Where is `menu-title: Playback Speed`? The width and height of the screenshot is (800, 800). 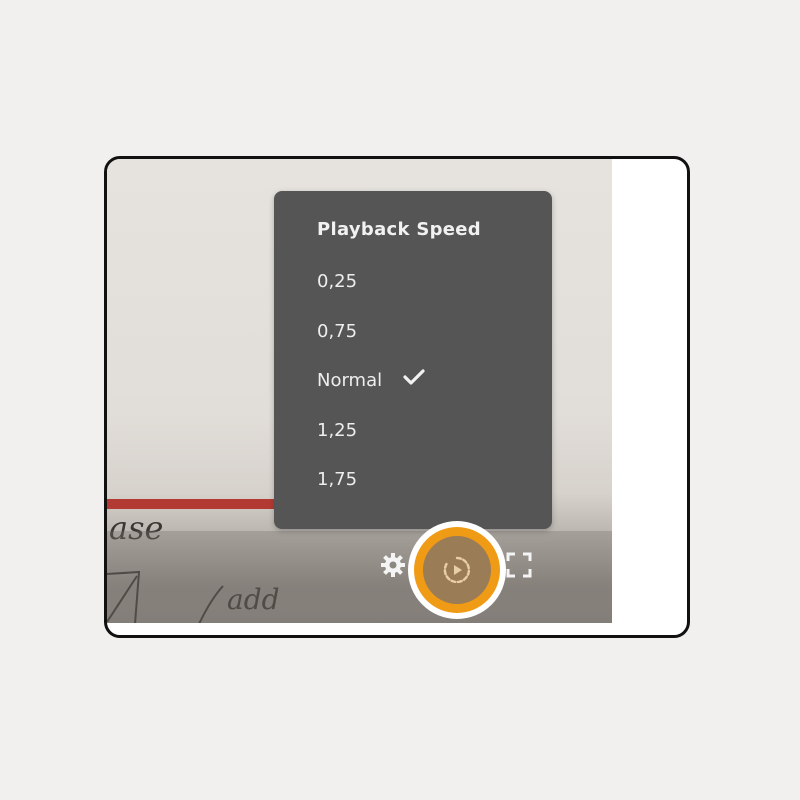 menu-title: Playback Speed is located at coordinates (399, 229).